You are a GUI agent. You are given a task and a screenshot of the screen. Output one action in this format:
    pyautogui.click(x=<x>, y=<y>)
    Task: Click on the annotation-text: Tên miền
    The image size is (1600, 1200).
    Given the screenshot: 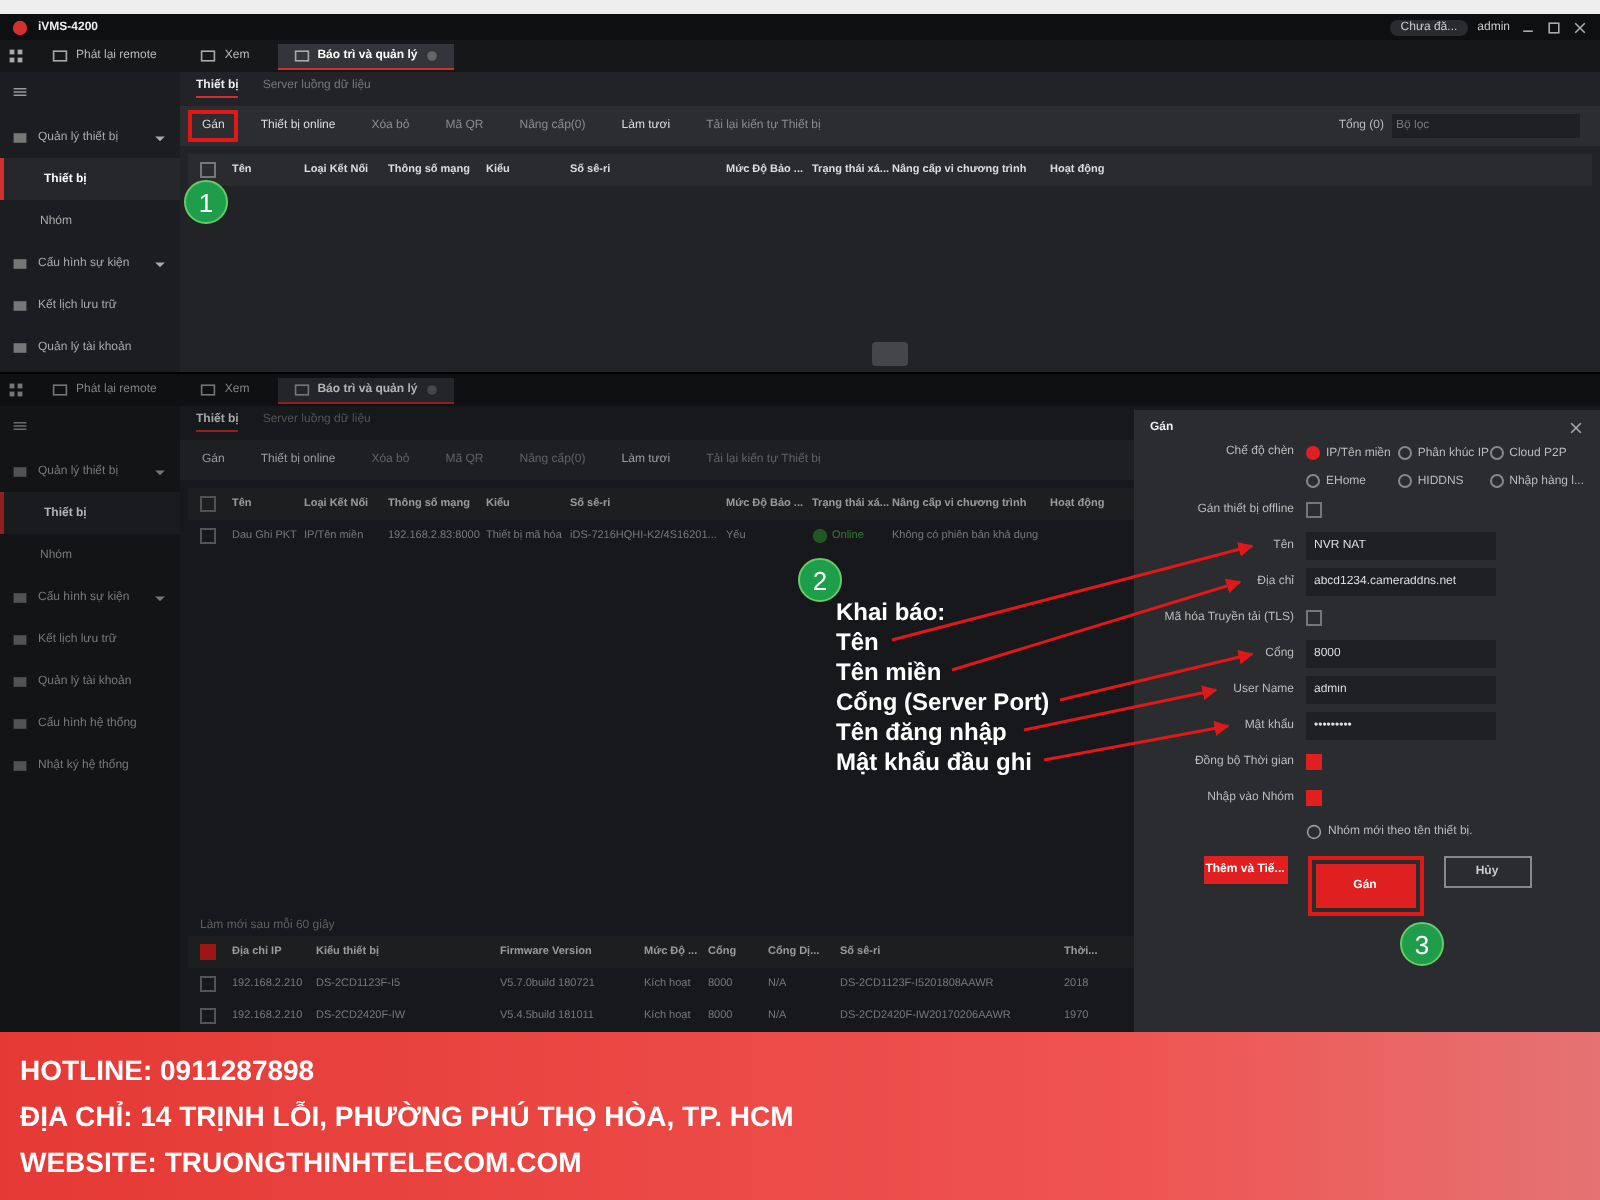 What is the action you would take?
    pyautogui.click(x=890, y=673)
    